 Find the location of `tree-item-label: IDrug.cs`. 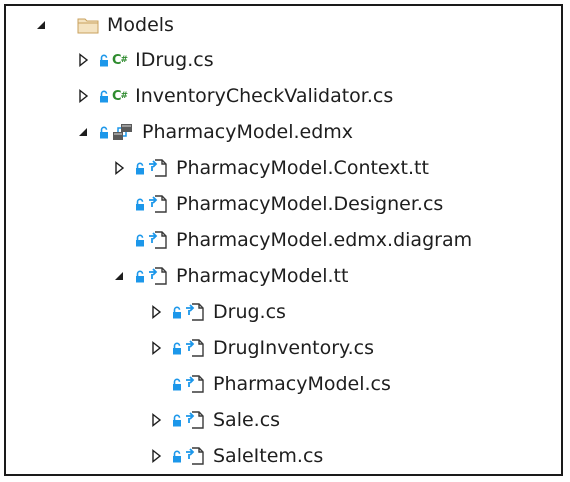

tree-item-label: IDrug.cs is located at coordinates (174, 60).